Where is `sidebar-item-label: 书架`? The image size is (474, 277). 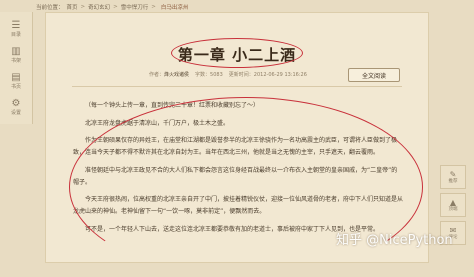 sidebar-item-label: 书架 is located at coordinates (15, 60).